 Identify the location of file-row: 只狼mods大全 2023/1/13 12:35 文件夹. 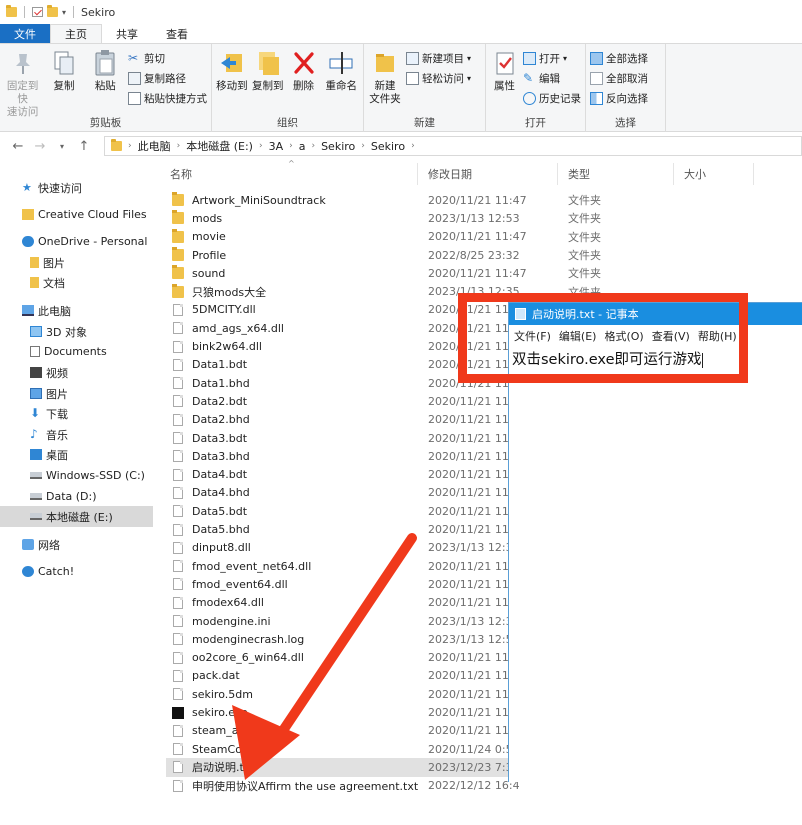
(384, 292).